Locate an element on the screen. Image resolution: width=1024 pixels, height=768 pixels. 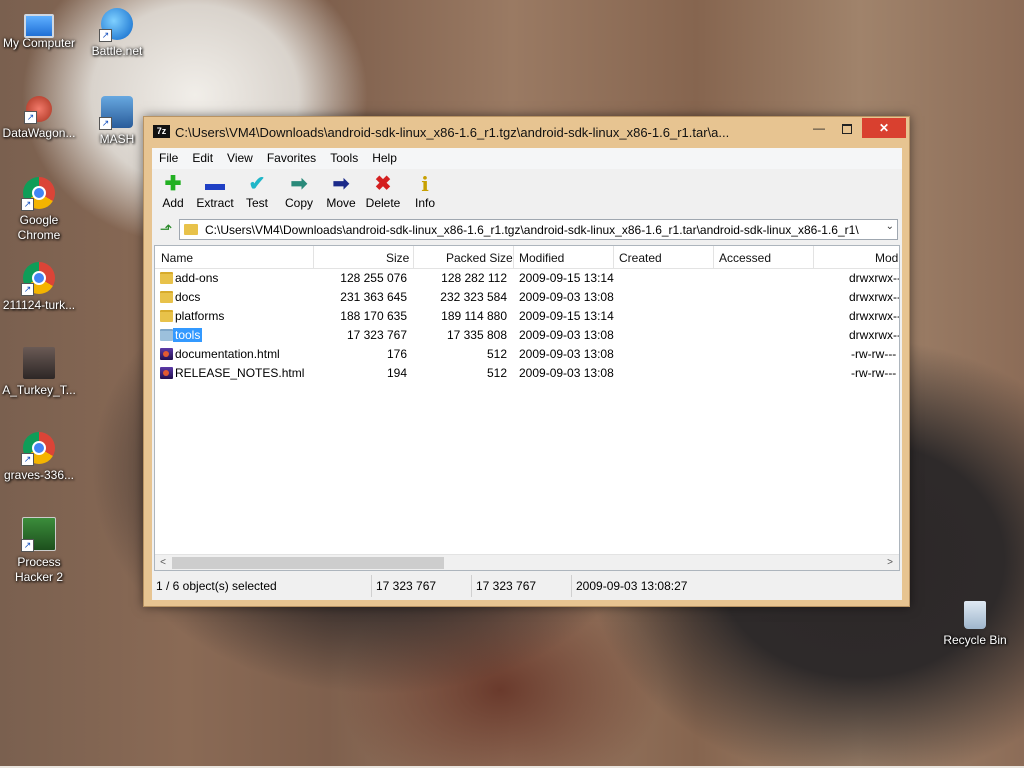
image-icon is located at coordinates (39, 363).